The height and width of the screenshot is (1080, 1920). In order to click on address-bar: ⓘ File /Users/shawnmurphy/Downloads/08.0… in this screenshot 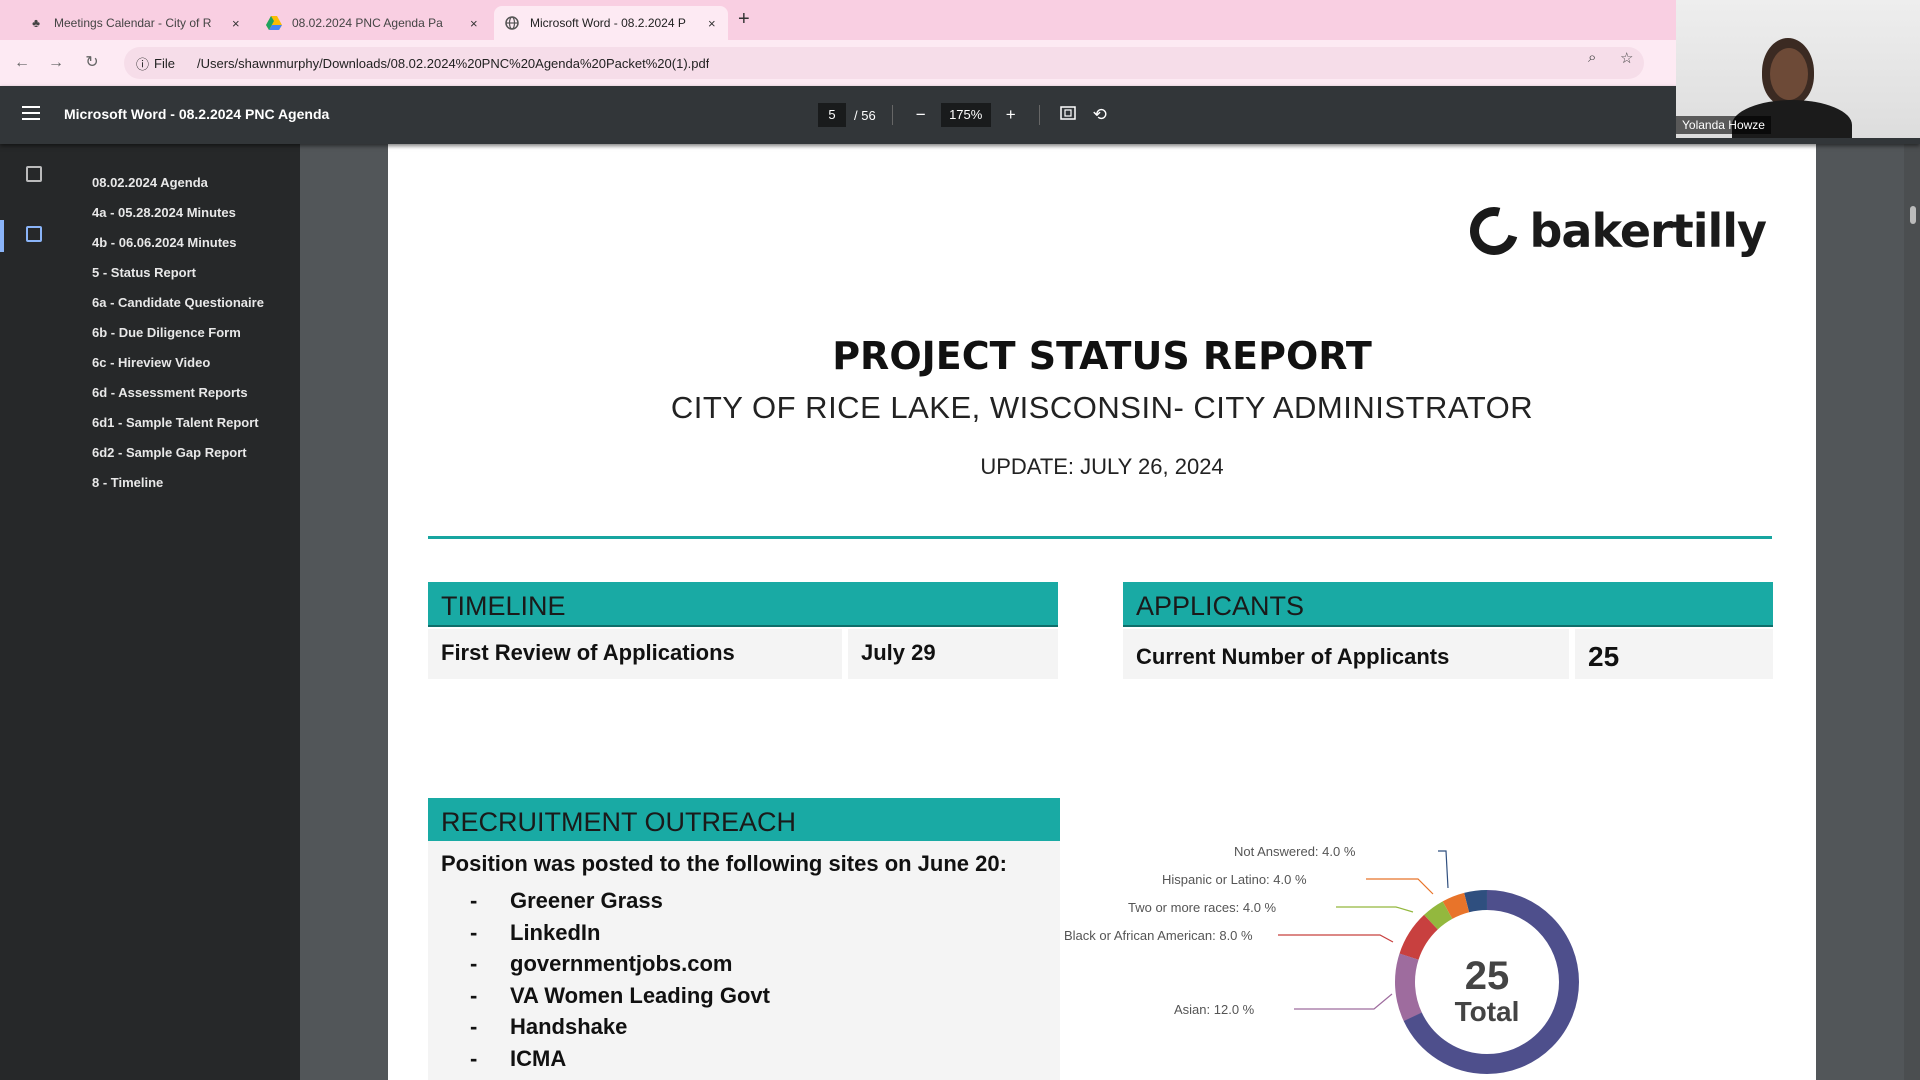, I will do `click(884, 63)`.